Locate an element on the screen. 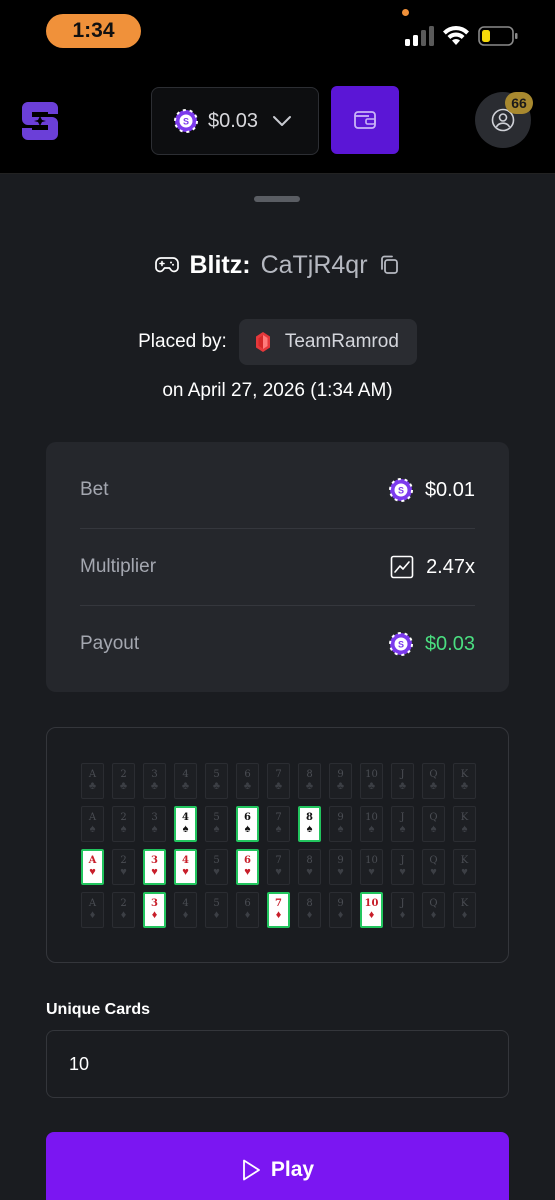 This screenshot has height=1200, width=555. card-5-spades: 5 ♠ is located at coordinates (216, 824).